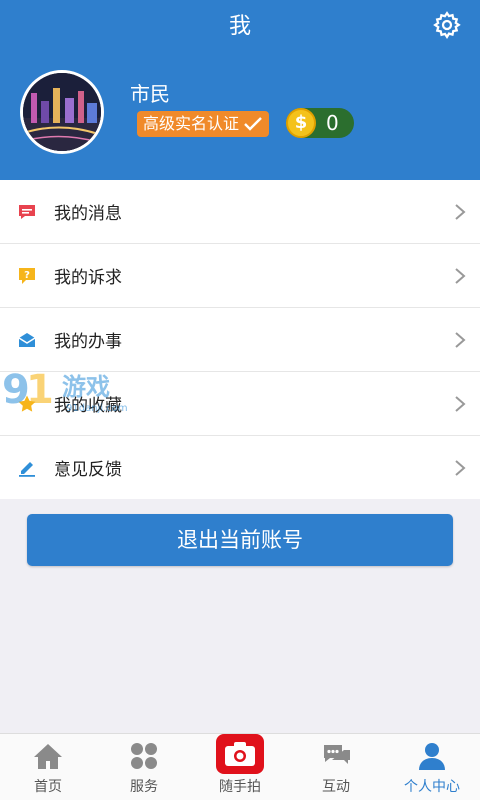  I want to click on message-icon, so click(27, 212).